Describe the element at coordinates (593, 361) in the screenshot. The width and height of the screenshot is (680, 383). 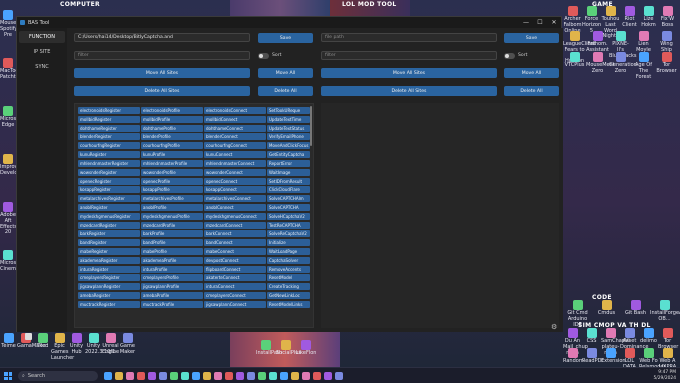
I see `desktop-app-label: ReadPDF` at that location.